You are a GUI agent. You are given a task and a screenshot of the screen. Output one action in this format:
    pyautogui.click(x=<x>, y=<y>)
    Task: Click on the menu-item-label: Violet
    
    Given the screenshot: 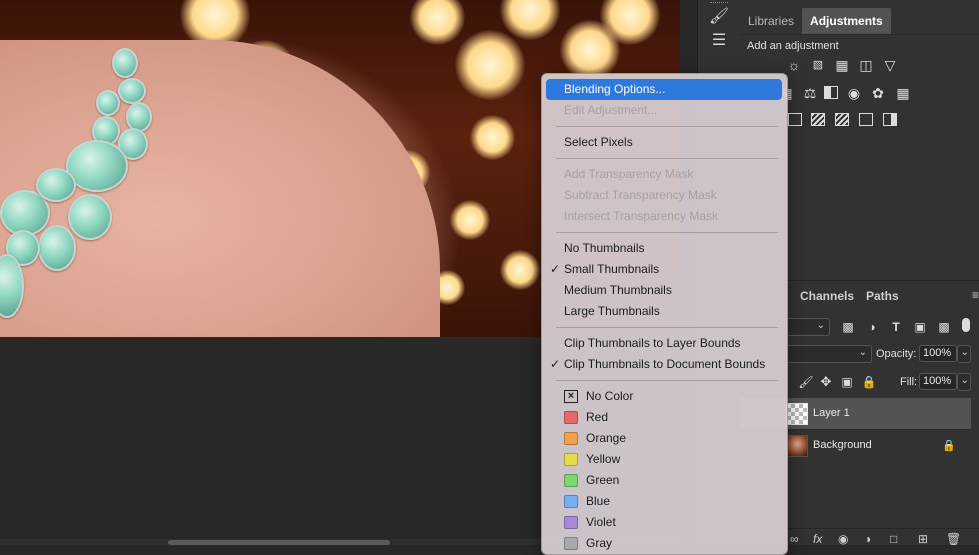 What is the action you would take?
    pyautogui.click(x=601, y=522)
    